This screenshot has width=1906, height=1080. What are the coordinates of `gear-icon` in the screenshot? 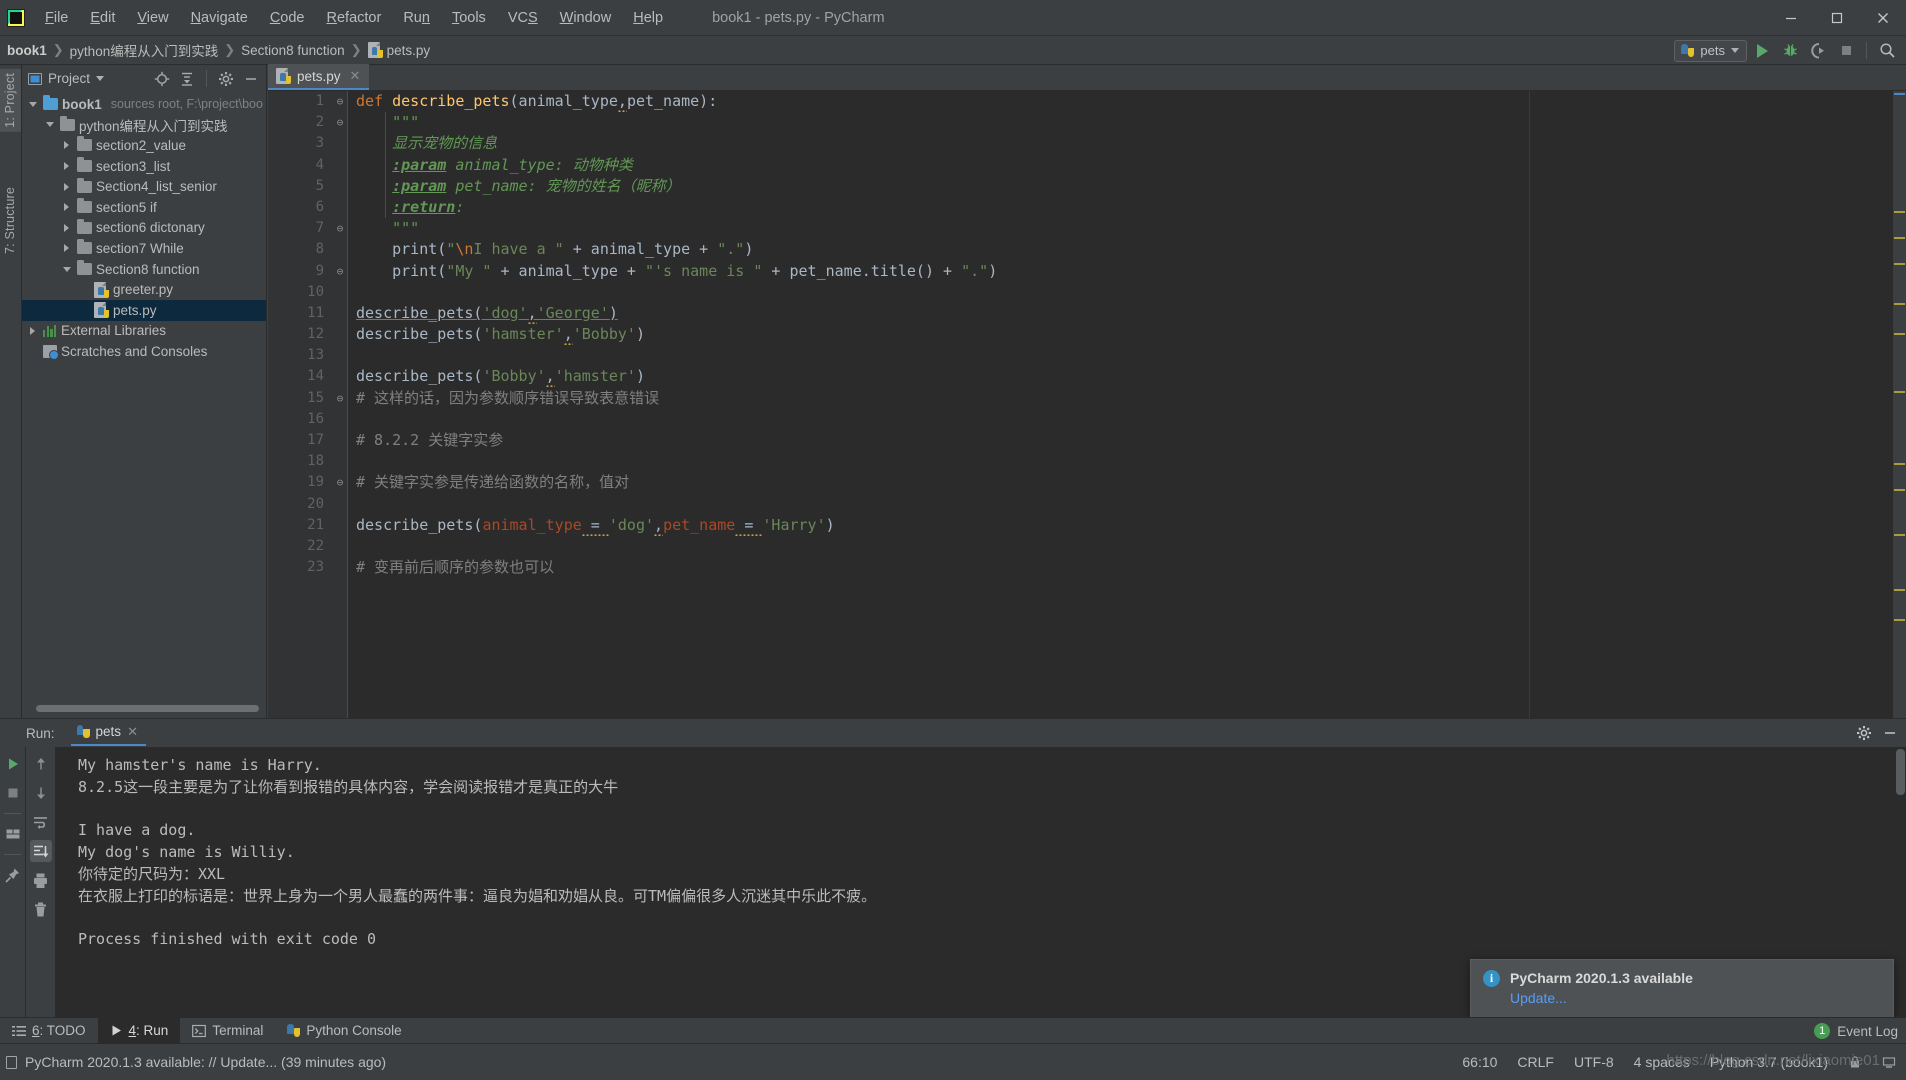 It's located at (1864, 733).